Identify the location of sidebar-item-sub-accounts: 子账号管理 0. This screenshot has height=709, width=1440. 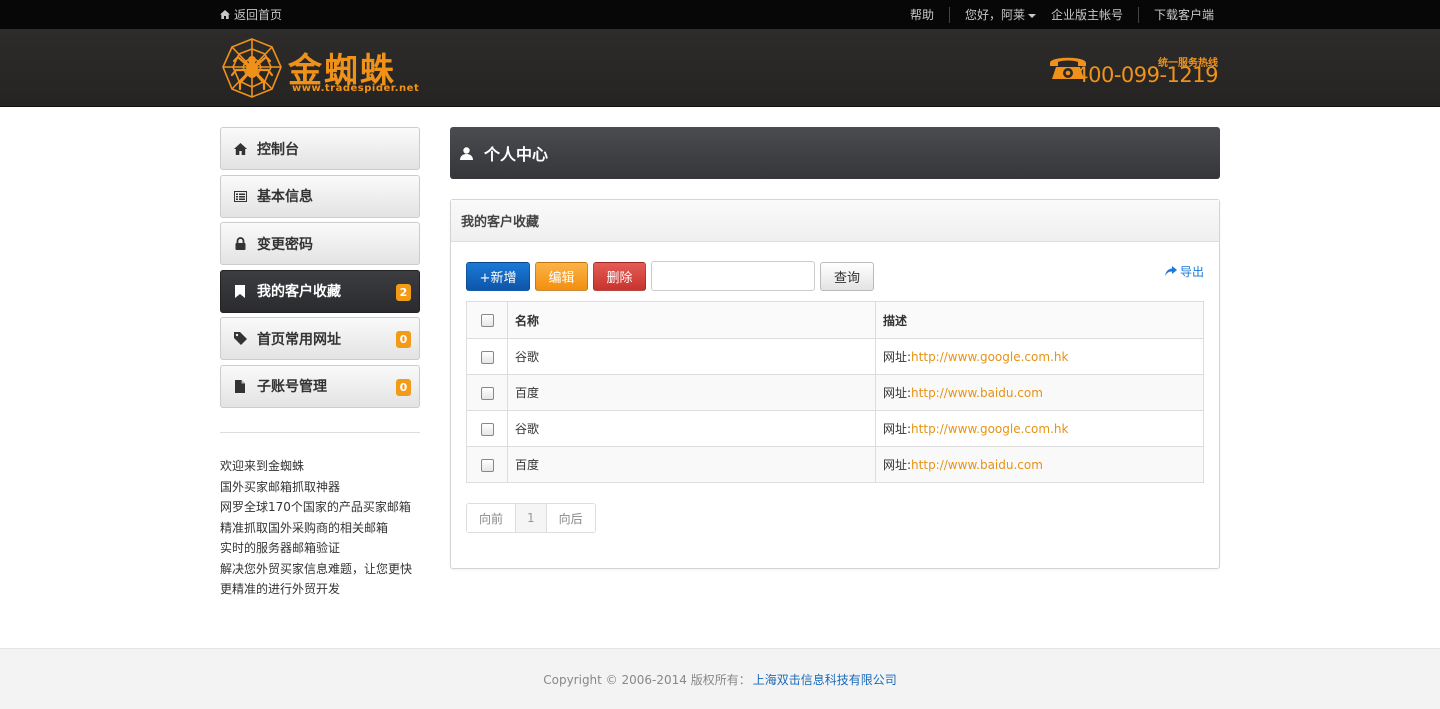
(320, 386).